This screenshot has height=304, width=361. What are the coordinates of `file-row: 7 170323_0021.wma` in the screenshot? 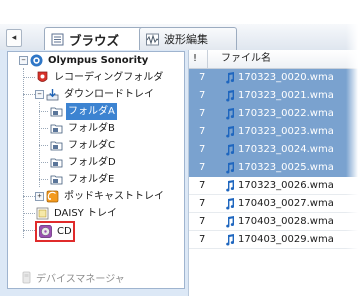 It's located at (275, 96).